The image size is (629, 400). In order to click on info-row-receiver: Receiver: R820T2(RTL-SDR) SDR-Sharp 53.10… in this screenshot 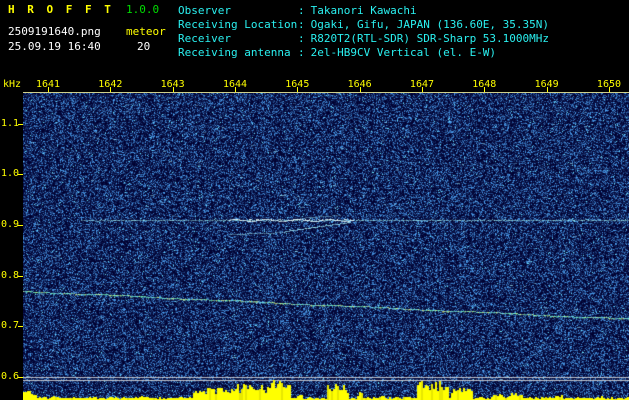, I will do `click(363, 39)`.